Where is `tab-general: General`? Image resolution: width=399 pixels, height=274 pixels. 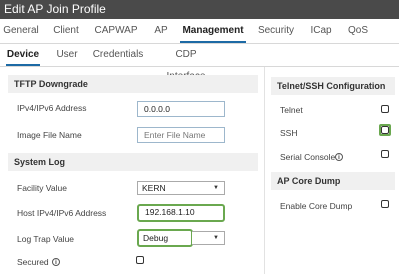 tab-general: General is located at coordinates (21, 31).